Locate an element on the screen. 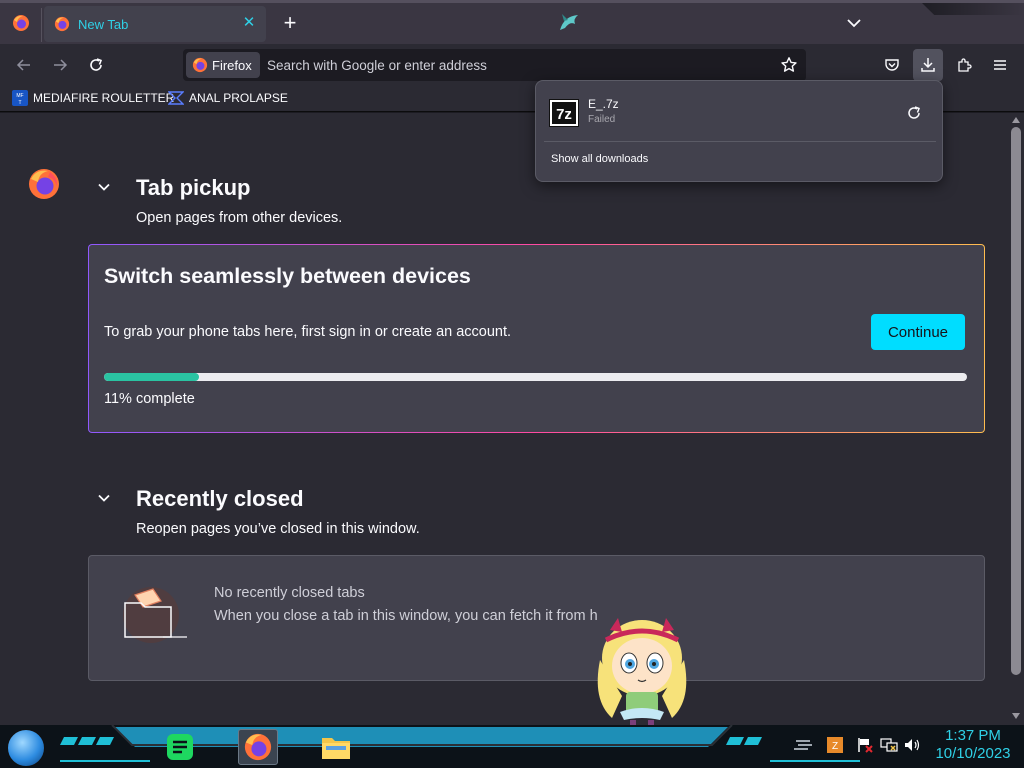 The image size is (1024, 768). reload-icon is located at coordinates (96, 64).